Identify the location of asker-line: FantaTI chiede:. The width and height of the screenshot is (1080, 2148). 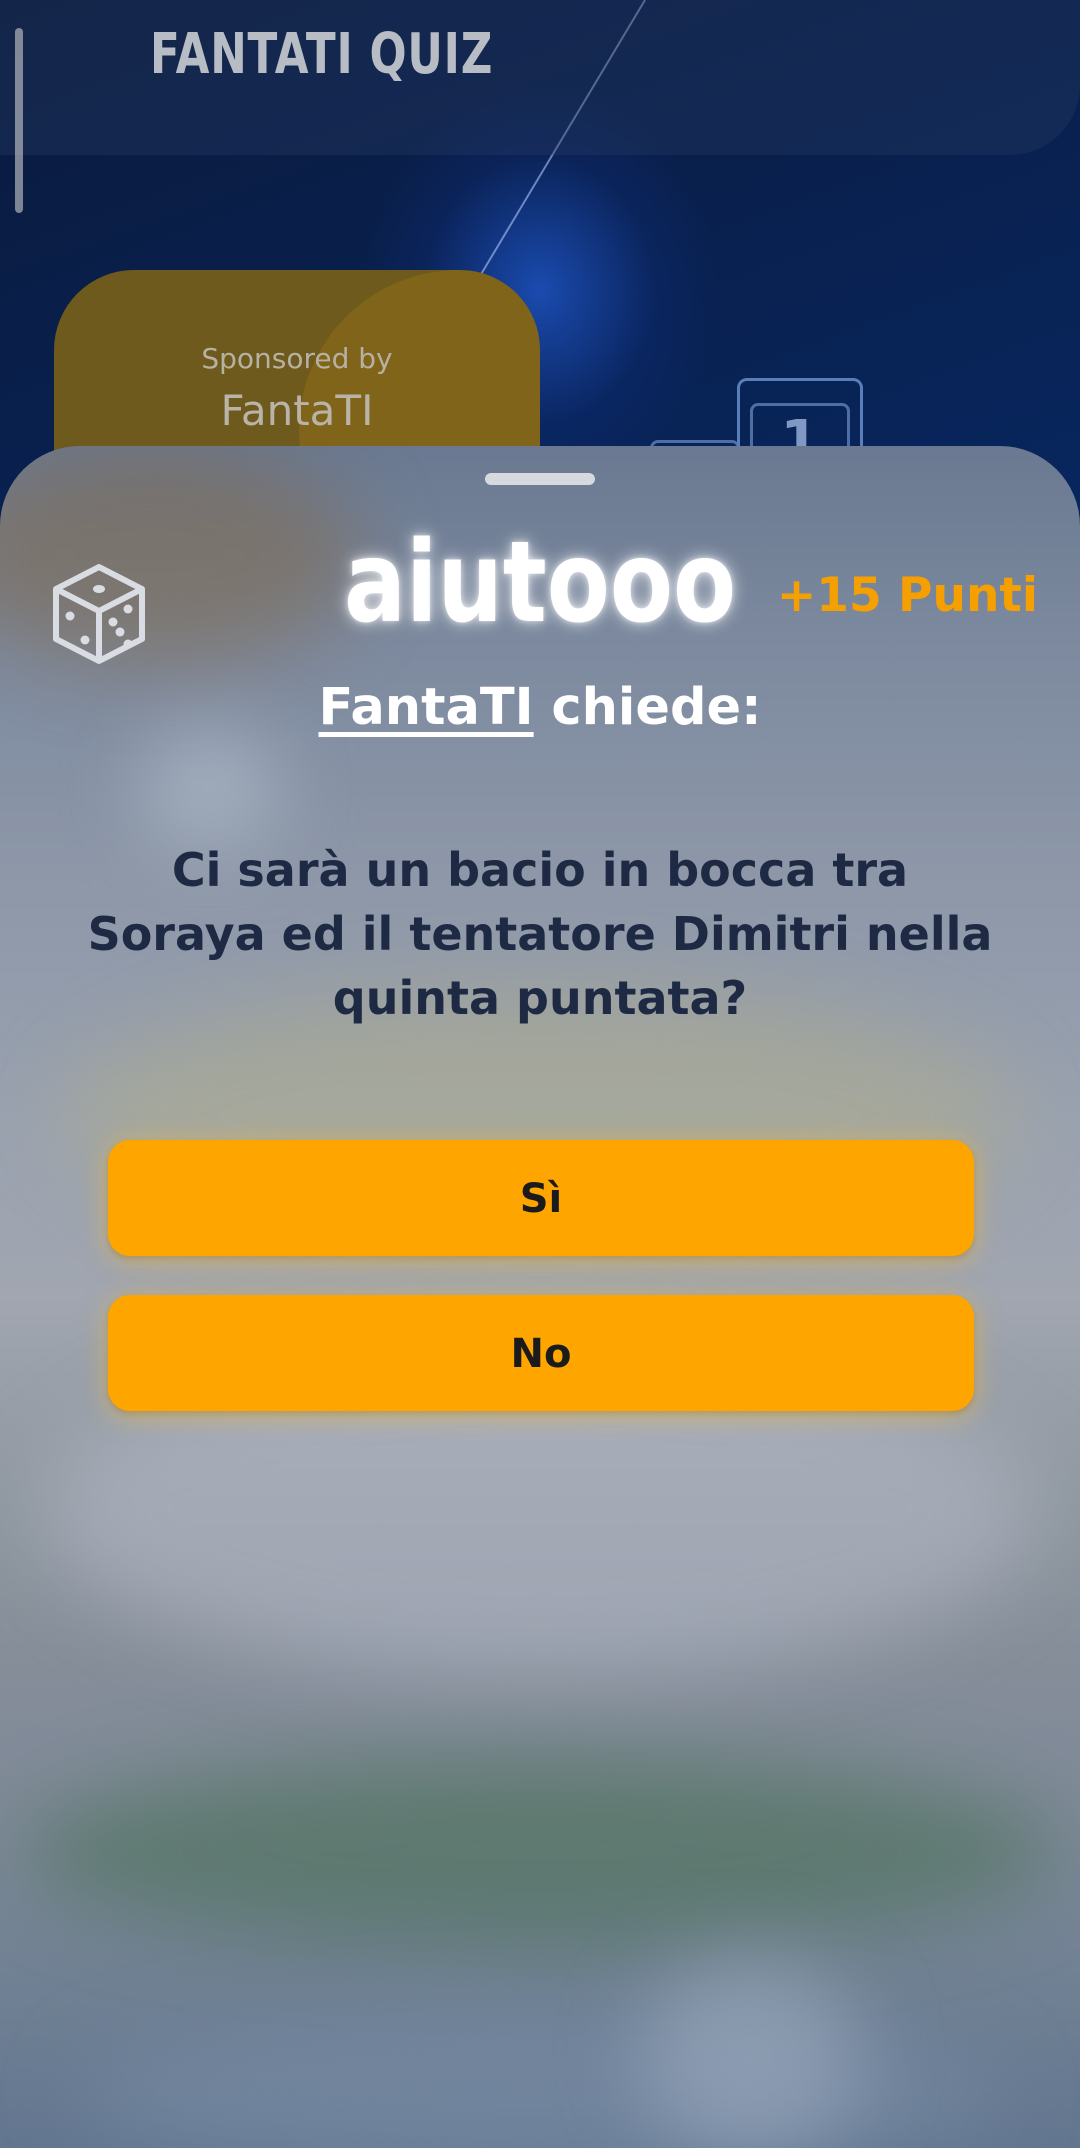
(540, 707).